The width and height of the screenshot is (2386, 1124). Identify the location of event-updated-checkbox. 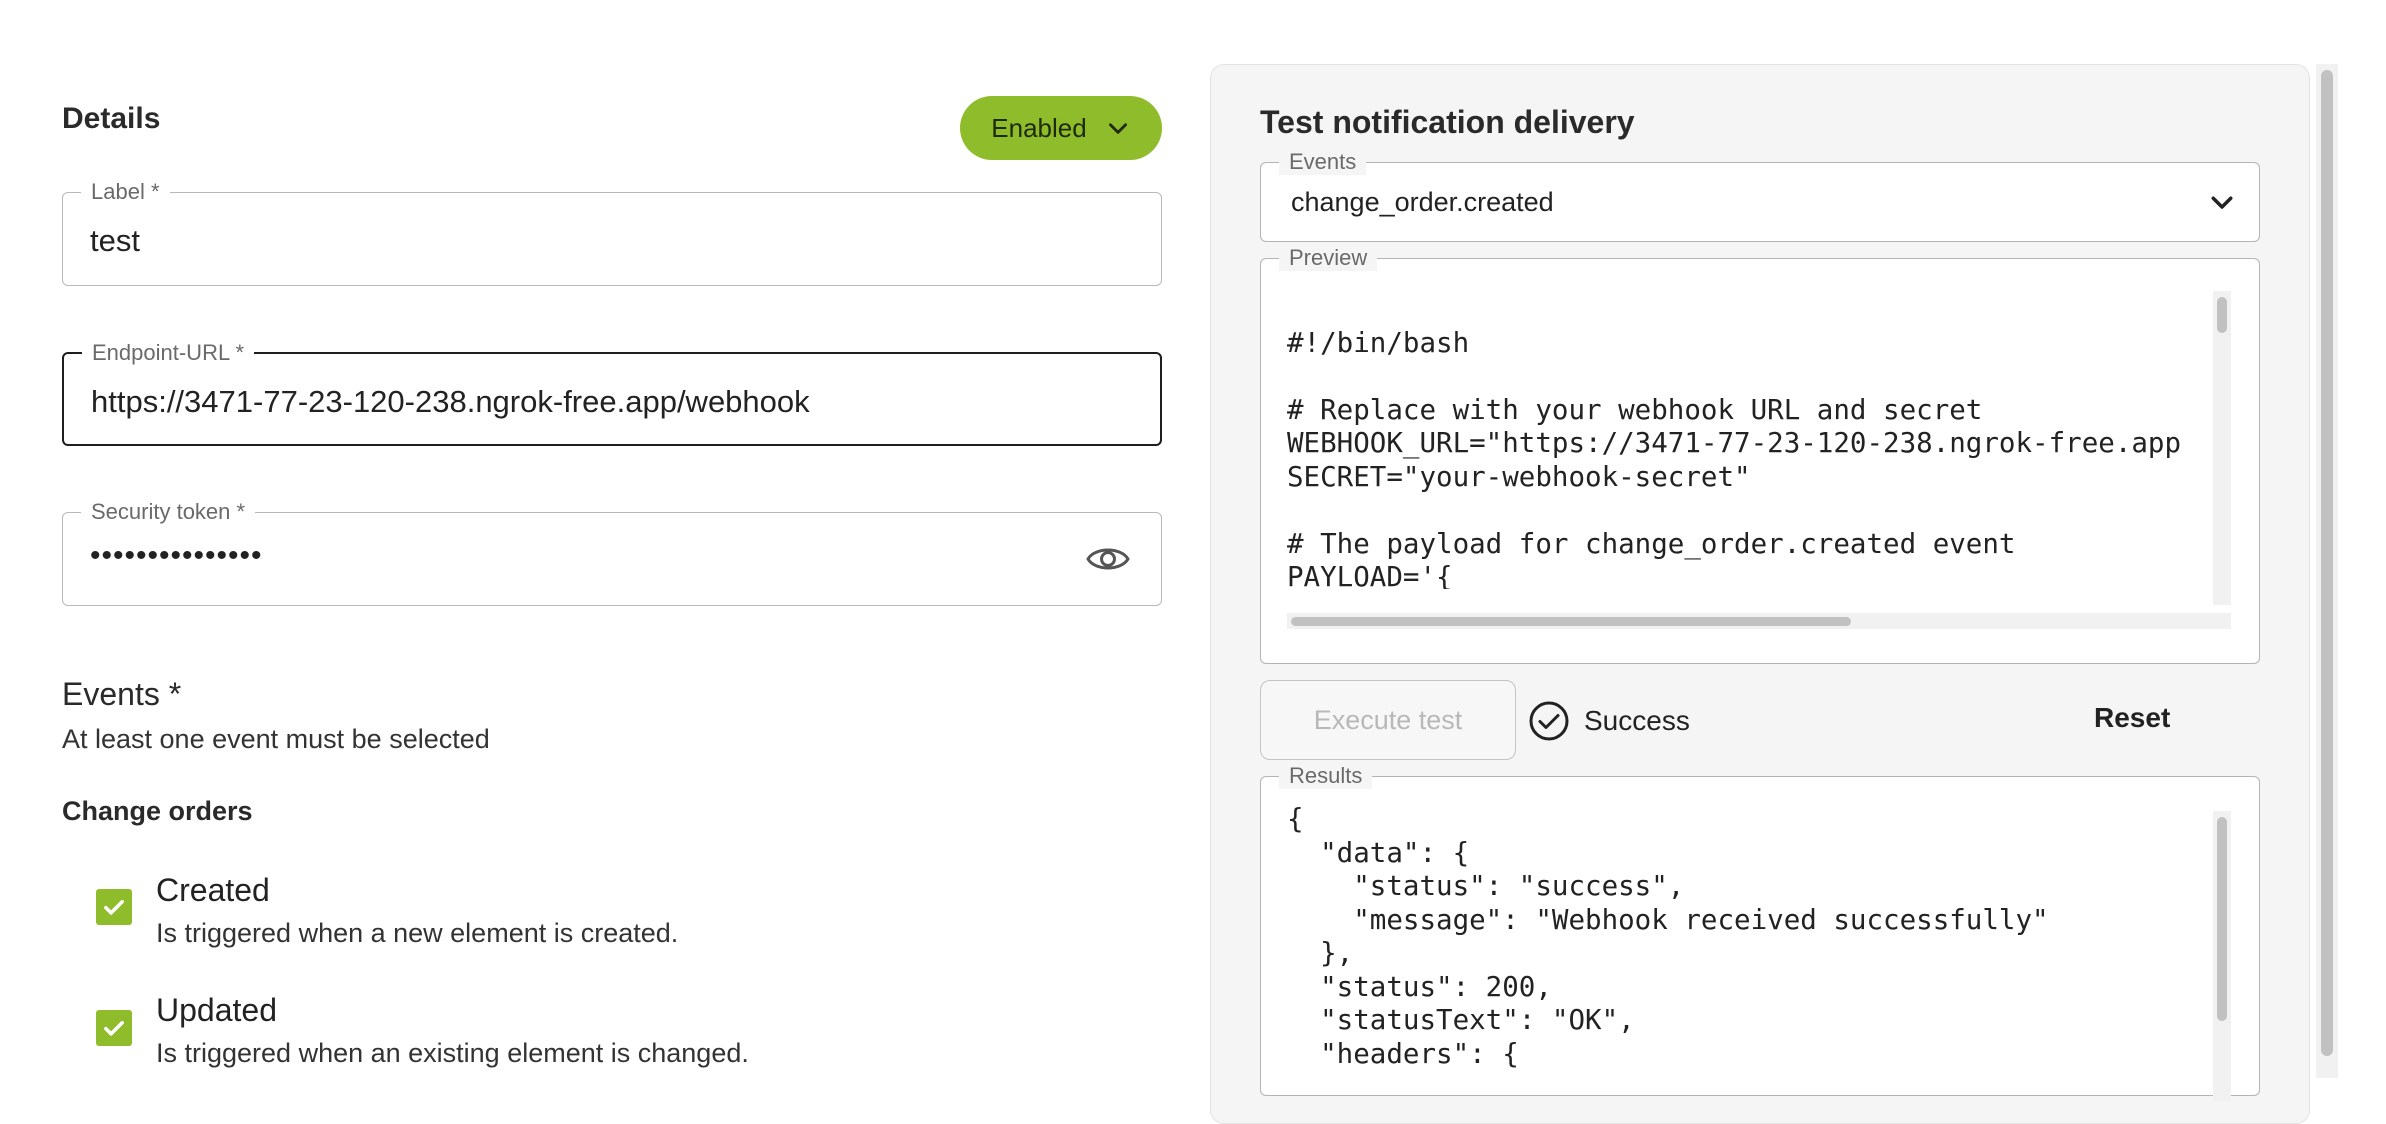
(114, 1028).